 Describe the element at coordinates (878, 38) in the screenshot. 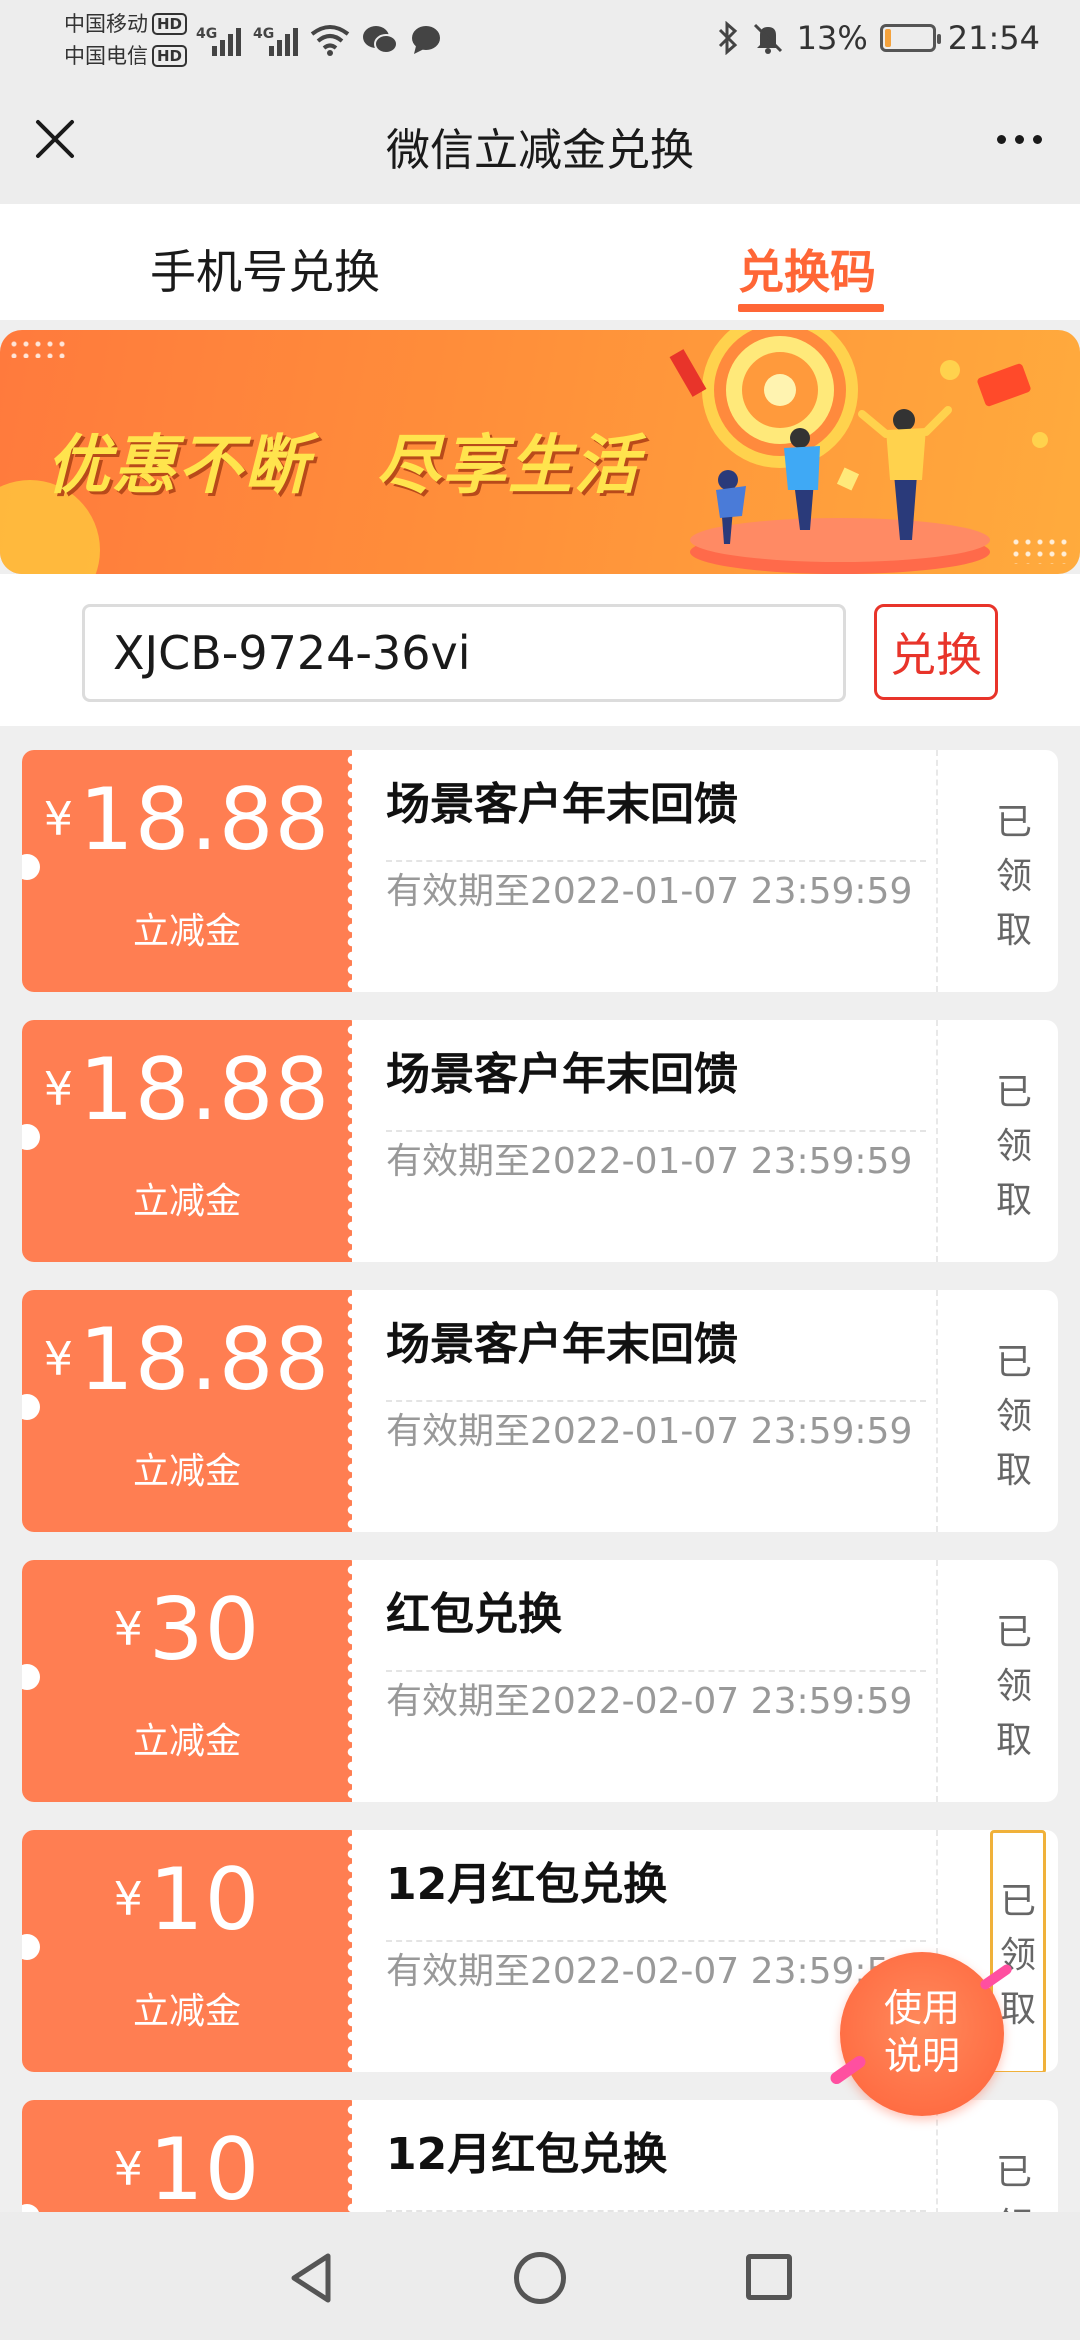

I see `status-right: 13% 21:54` at that location.